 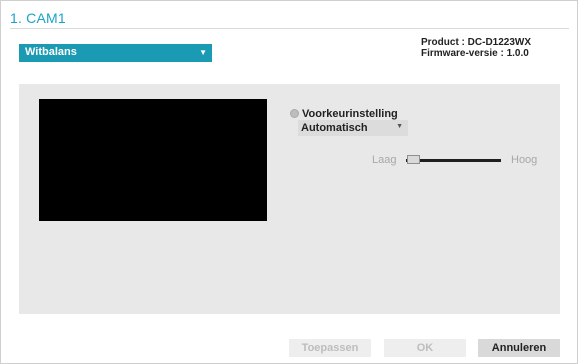 What do you see at coordinates (524, 160) in the screenshot?
I see `slider-high-label: Hoog` at bounding box center [524, 160].